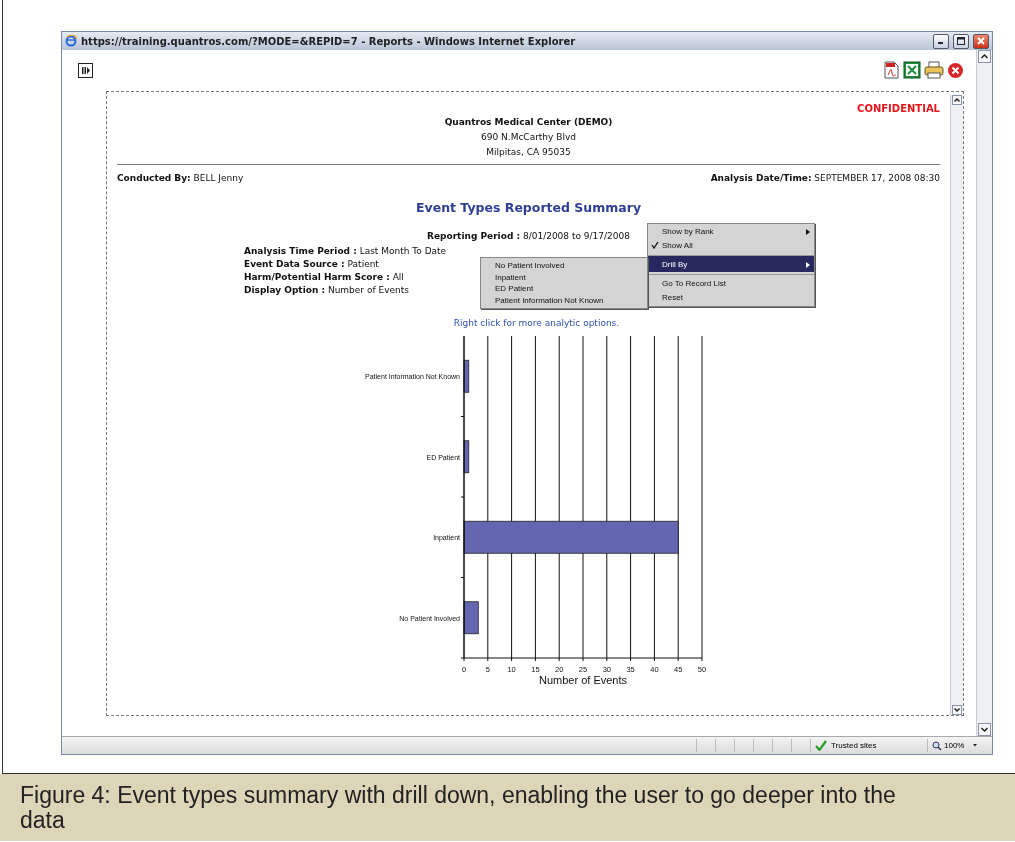 The width and height of the screenshot is (1015, 842). I want to click on printer-icon, so click(934, 70).